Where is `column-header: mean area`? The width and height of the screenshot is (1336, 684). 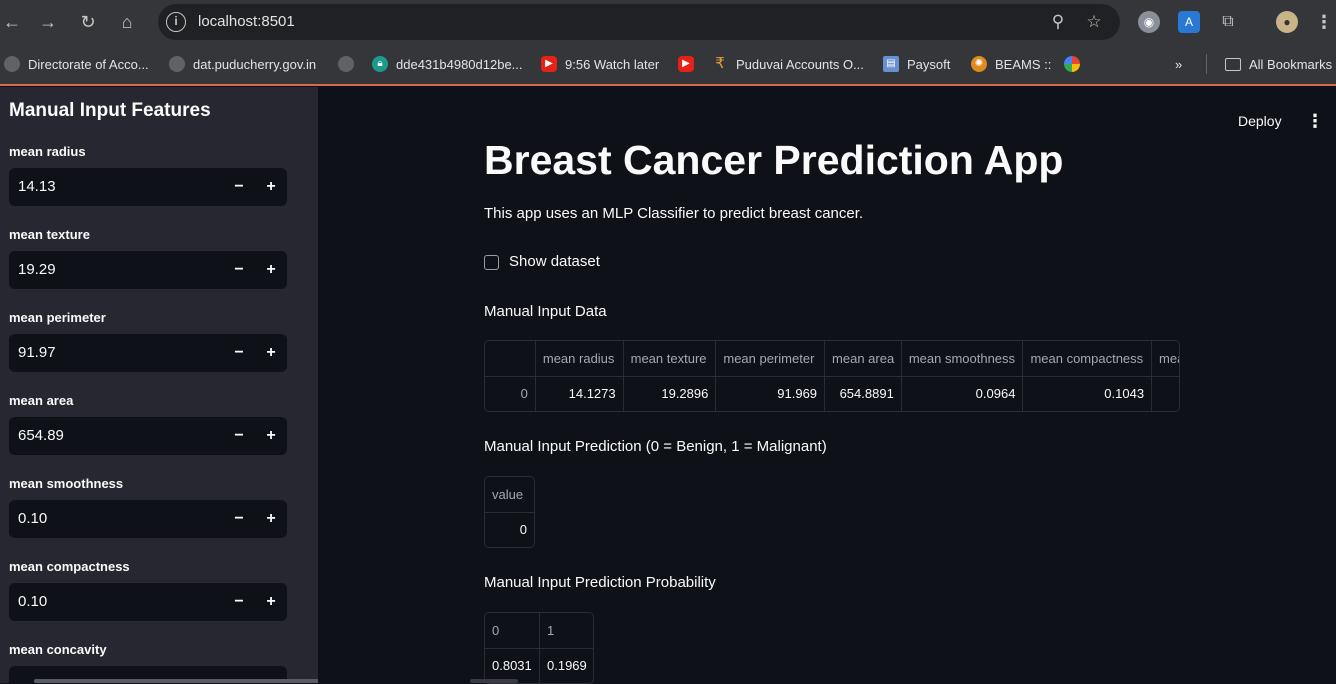
column-header: mean area is located at coordinates (863, 359).